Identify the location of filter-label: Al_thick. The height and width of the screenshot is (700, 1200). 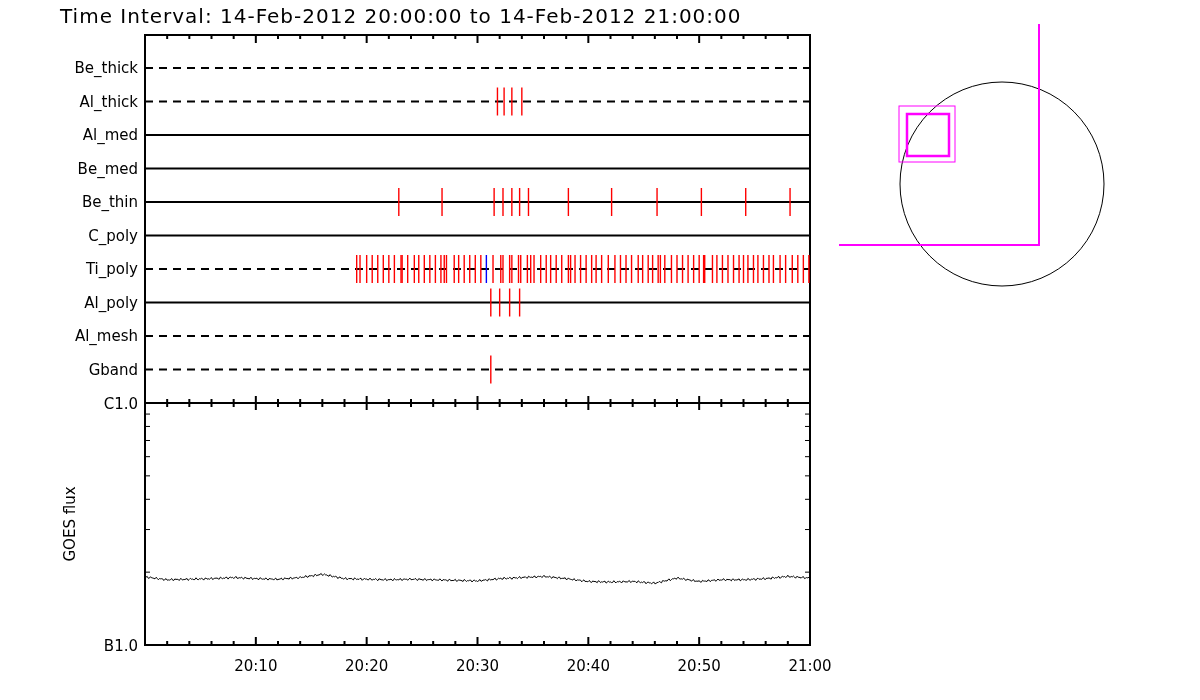
(108, 101).